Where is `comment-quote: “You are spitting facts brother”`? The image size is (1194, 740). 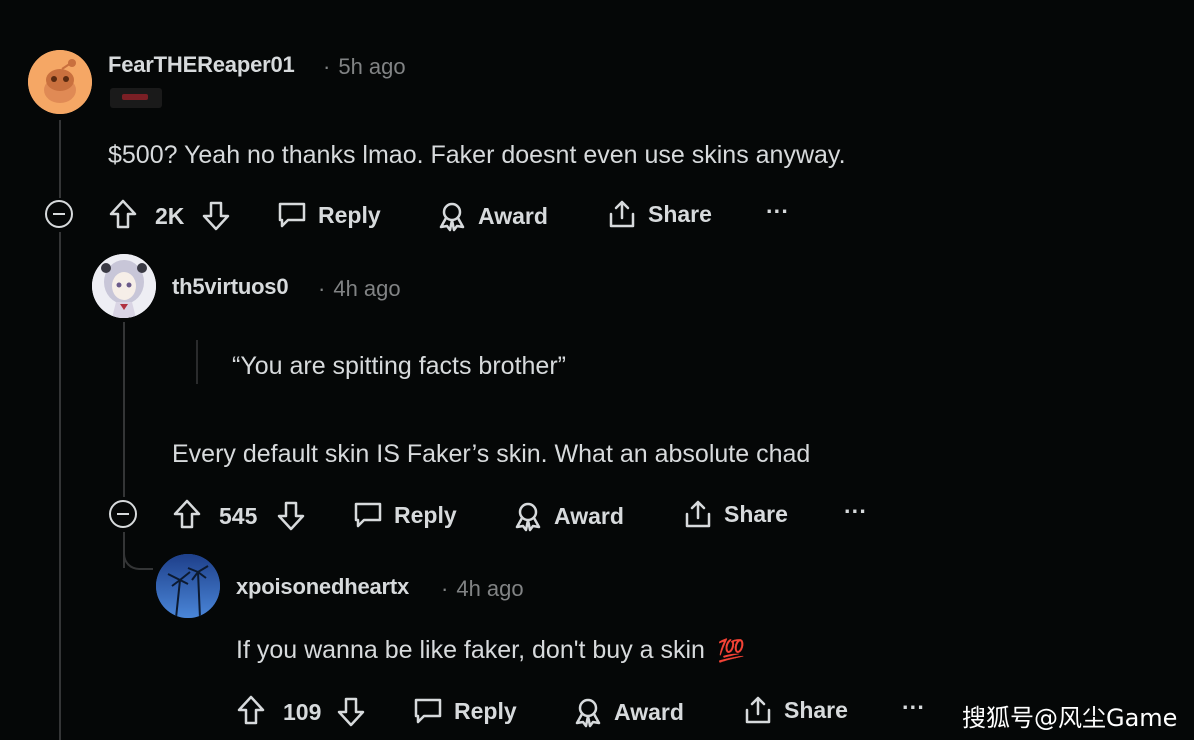
comment-quote: “You are spitting facts brother” is located at coordinates (399, 366).